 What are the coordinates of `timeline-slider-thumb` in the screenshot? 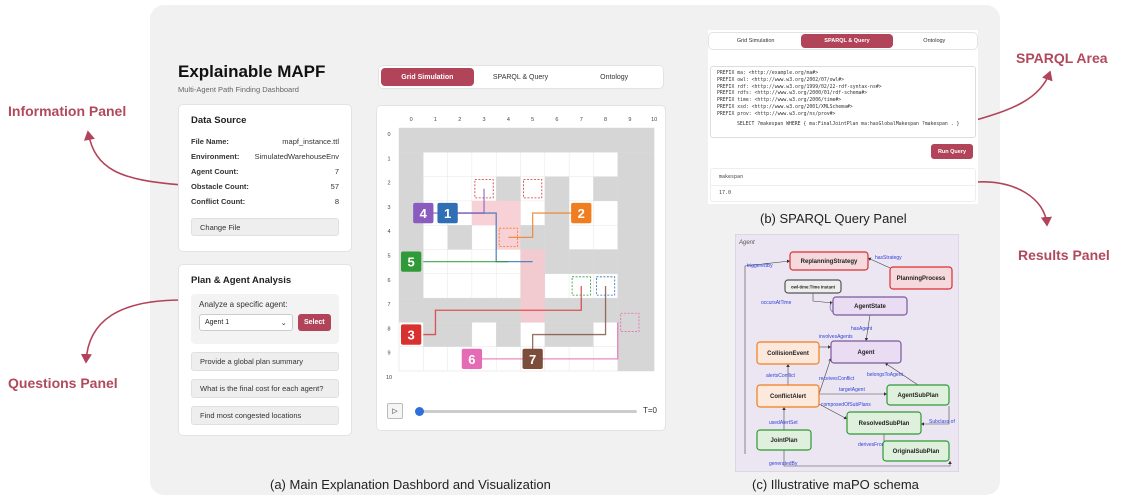 It's located at (419, 411).